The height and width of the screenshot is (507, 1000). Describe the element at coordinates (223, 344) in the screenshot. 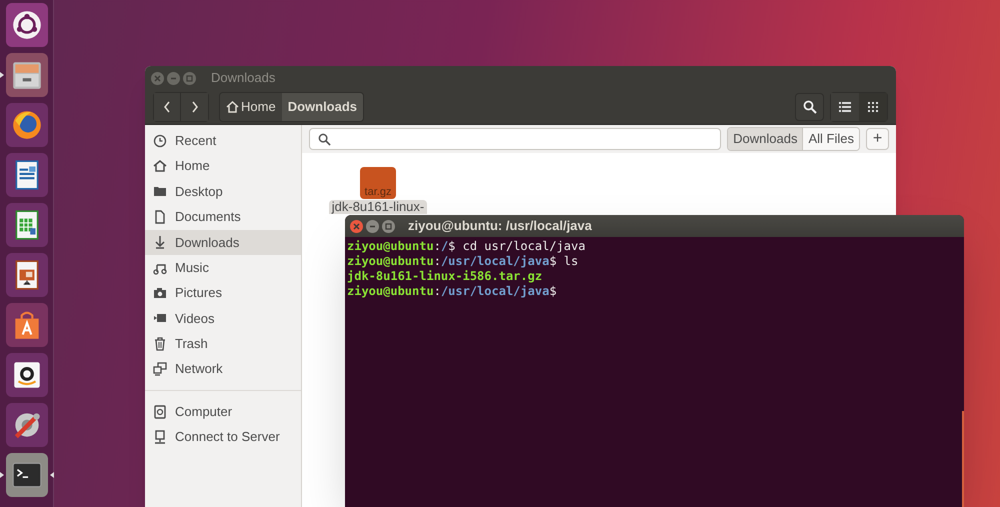

I see `sidebar-item: Trash` at that location.